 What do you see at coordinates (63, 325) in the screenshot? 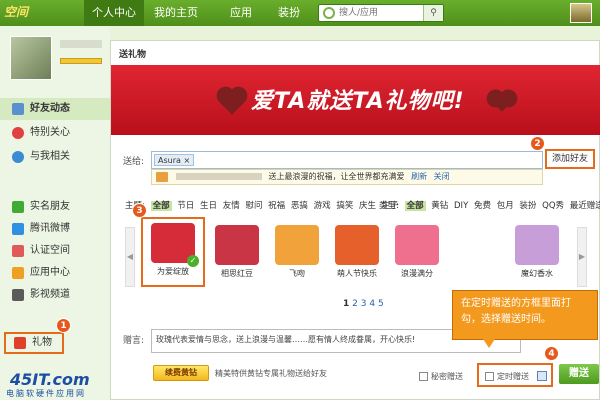
I see `step-badge-1: 1` at bounding box center [63, 325].